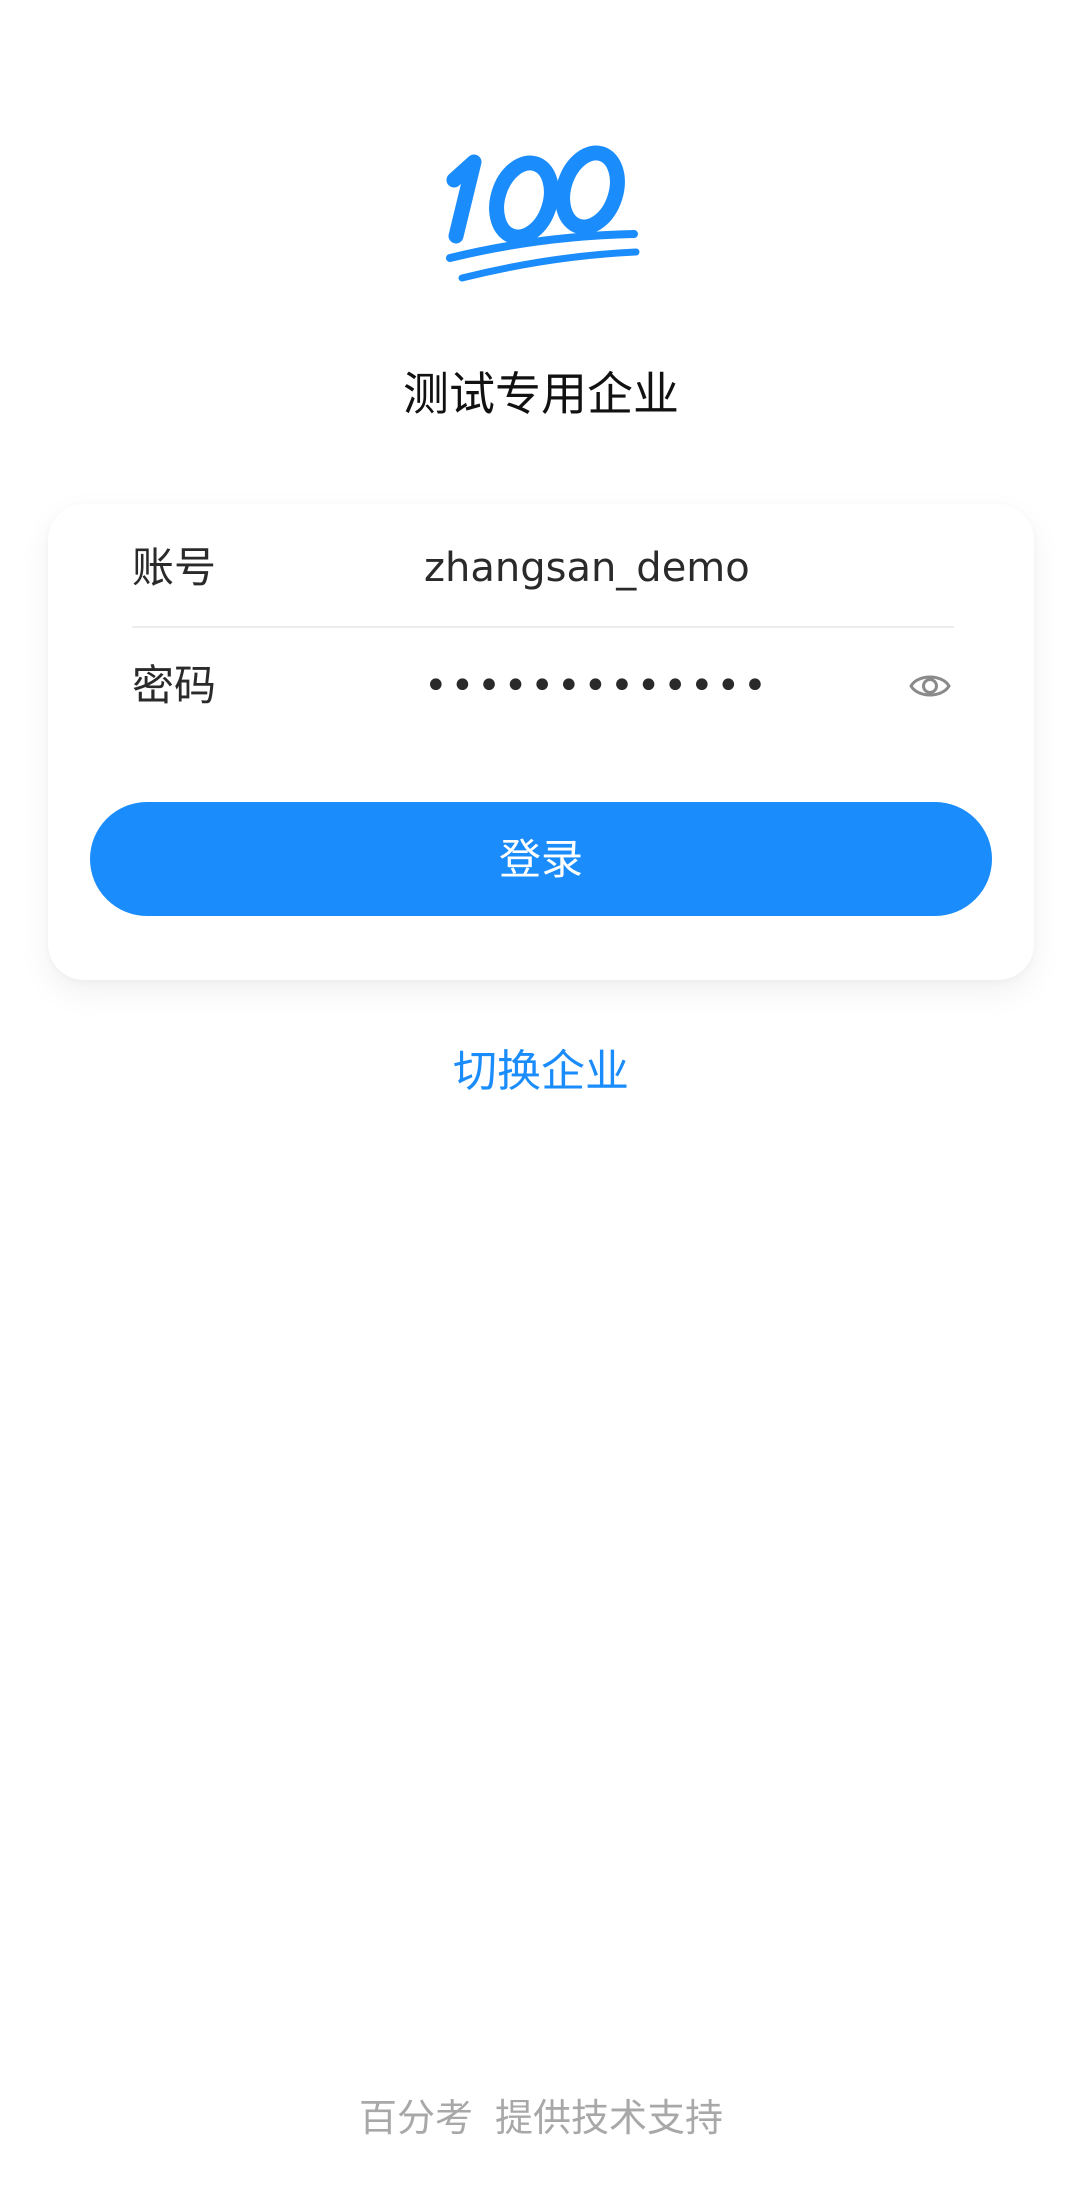 The image size is (1082, 2202). I want to click on password-row: 密码 •••••••••••••, so click(543, 686).